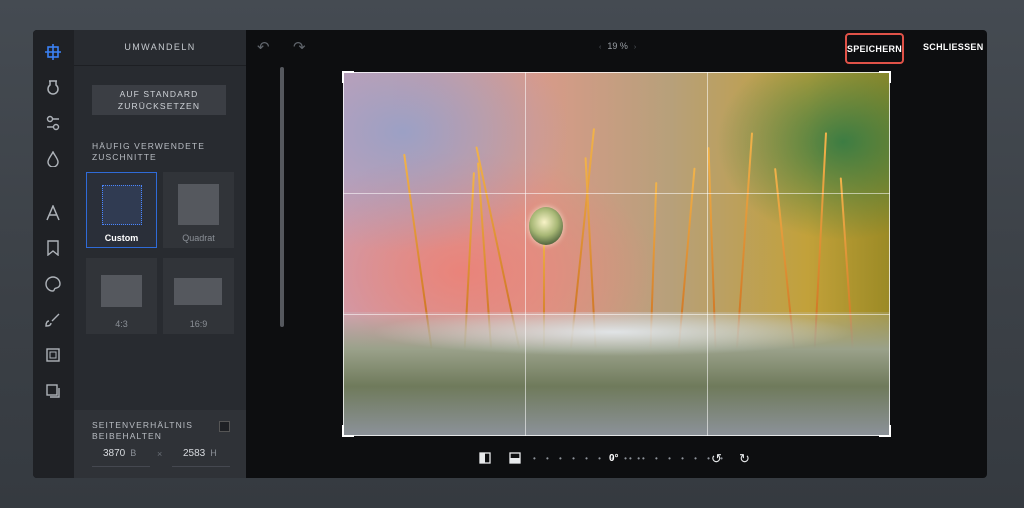 The image size is (1024, 508). What do you see at coordinates (744, 459) in the screenshot?
I see `rotate-right-icon: ↻` at bounding box center [744, 459].